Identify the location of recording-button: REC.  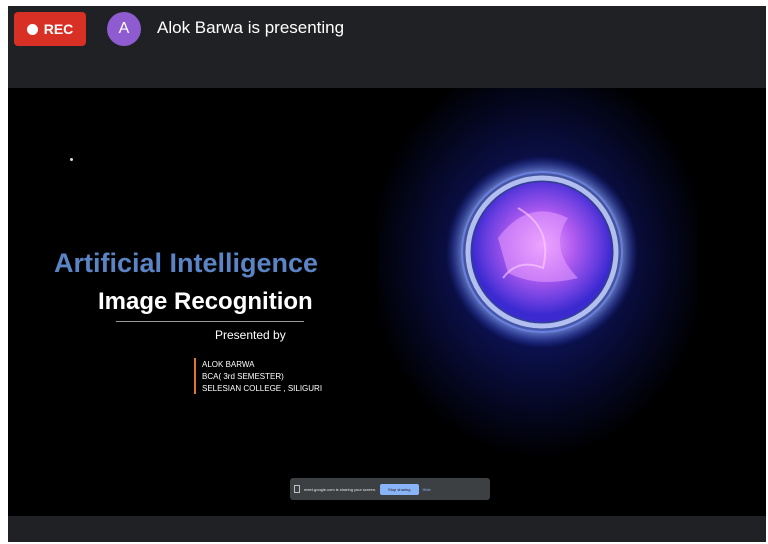
(50, 29).